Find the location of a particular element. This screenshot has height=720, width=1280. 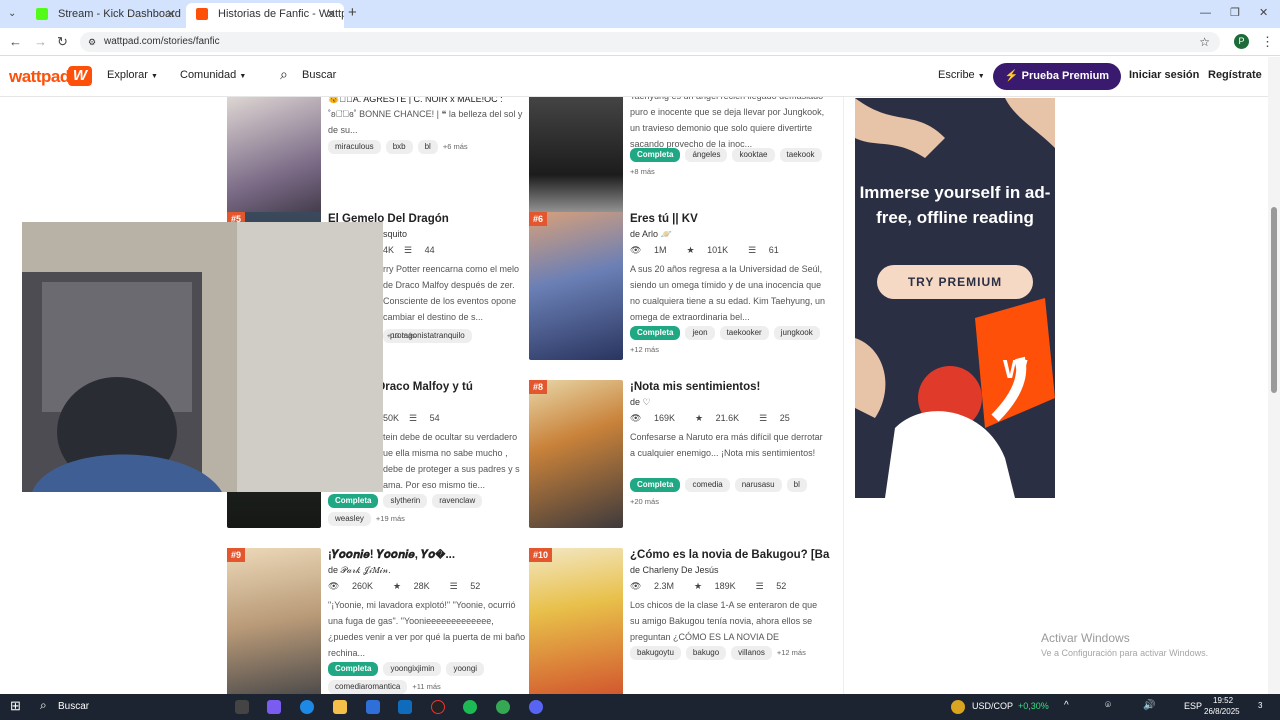

explore-menu: Explorar ▼ is located at coordinates (132, 75).